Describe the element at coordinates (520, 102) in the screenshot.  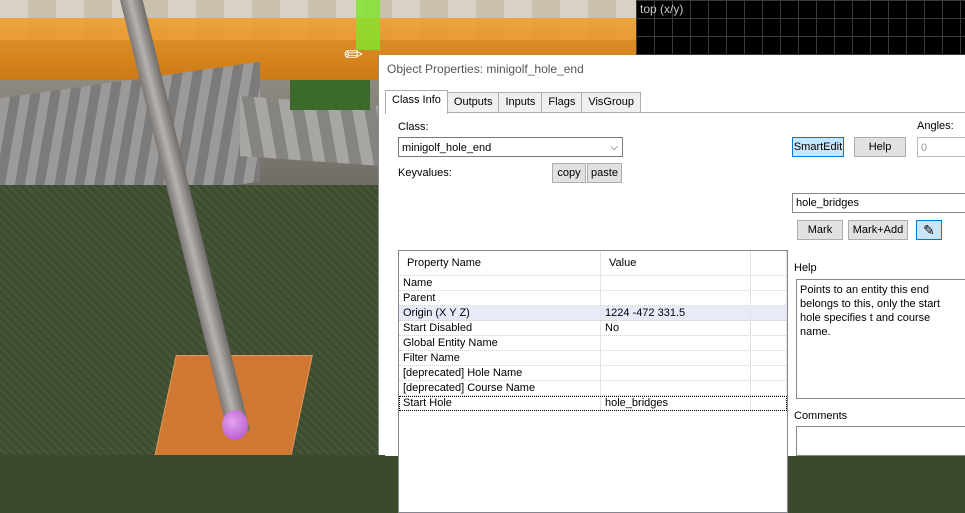
I see `tab-inputs: Inputs` at that location.